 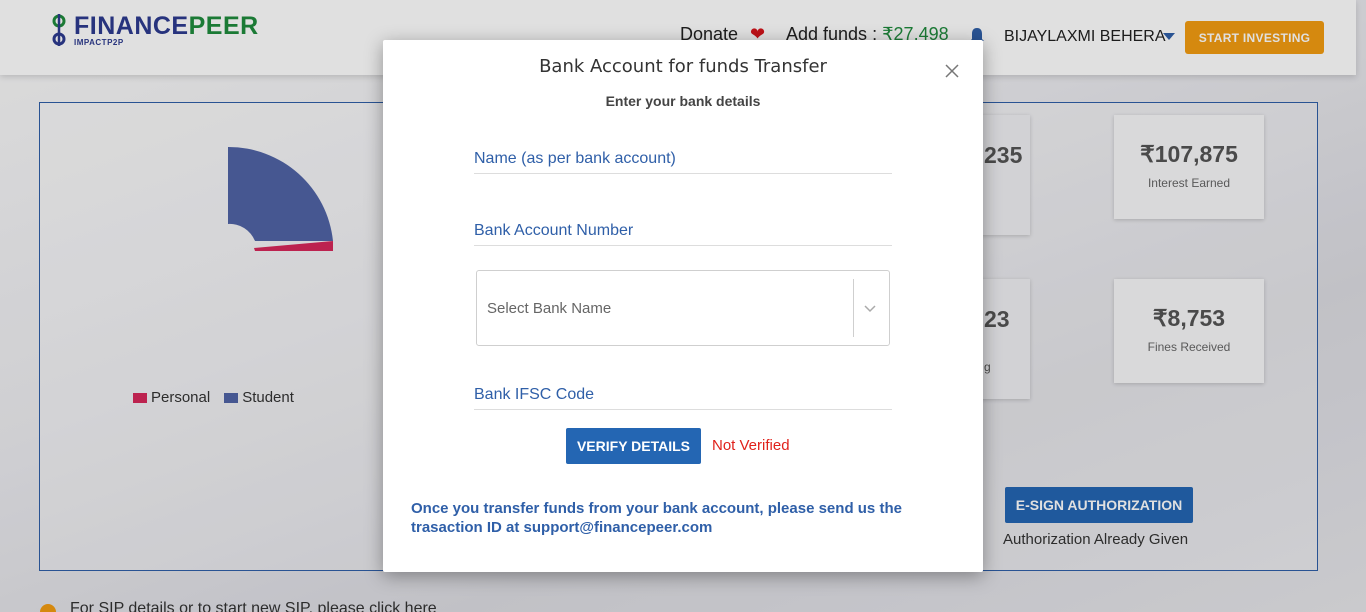 I want to click on close-icon, so click(x=952, y=71).